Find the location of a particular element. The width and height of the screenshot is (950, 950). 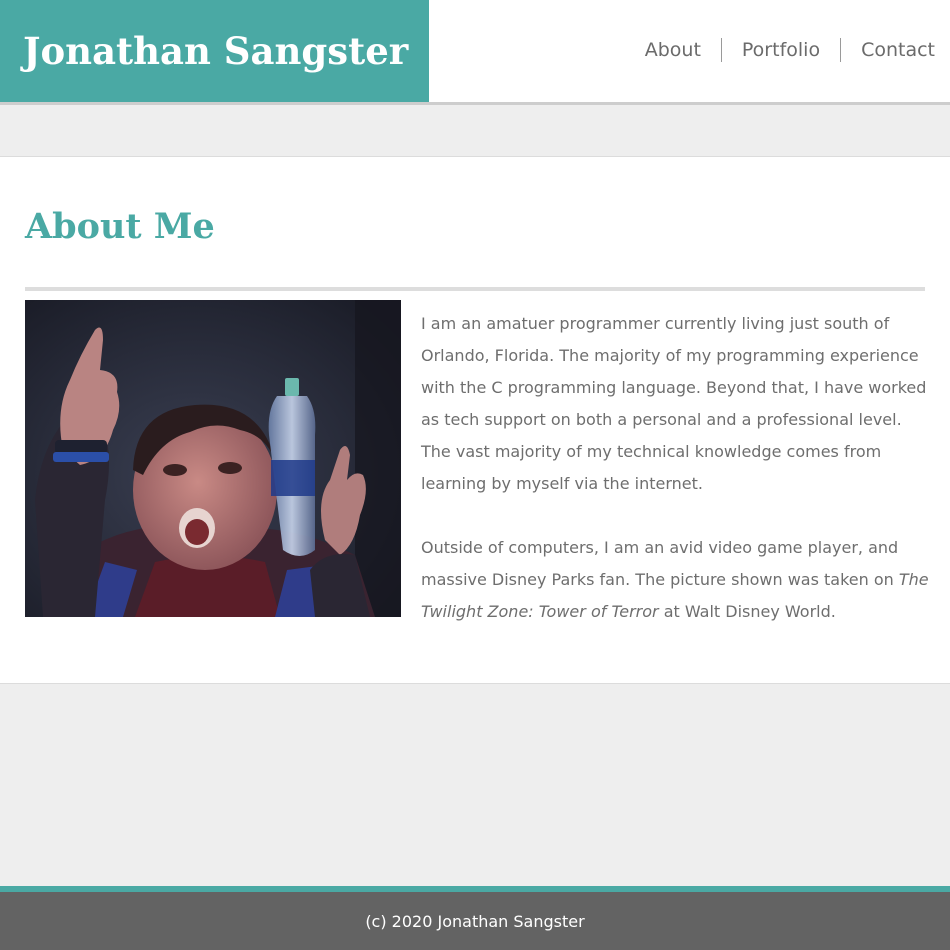

nav-link-portfolio: Portfolio is located at coordinates (781, 50).